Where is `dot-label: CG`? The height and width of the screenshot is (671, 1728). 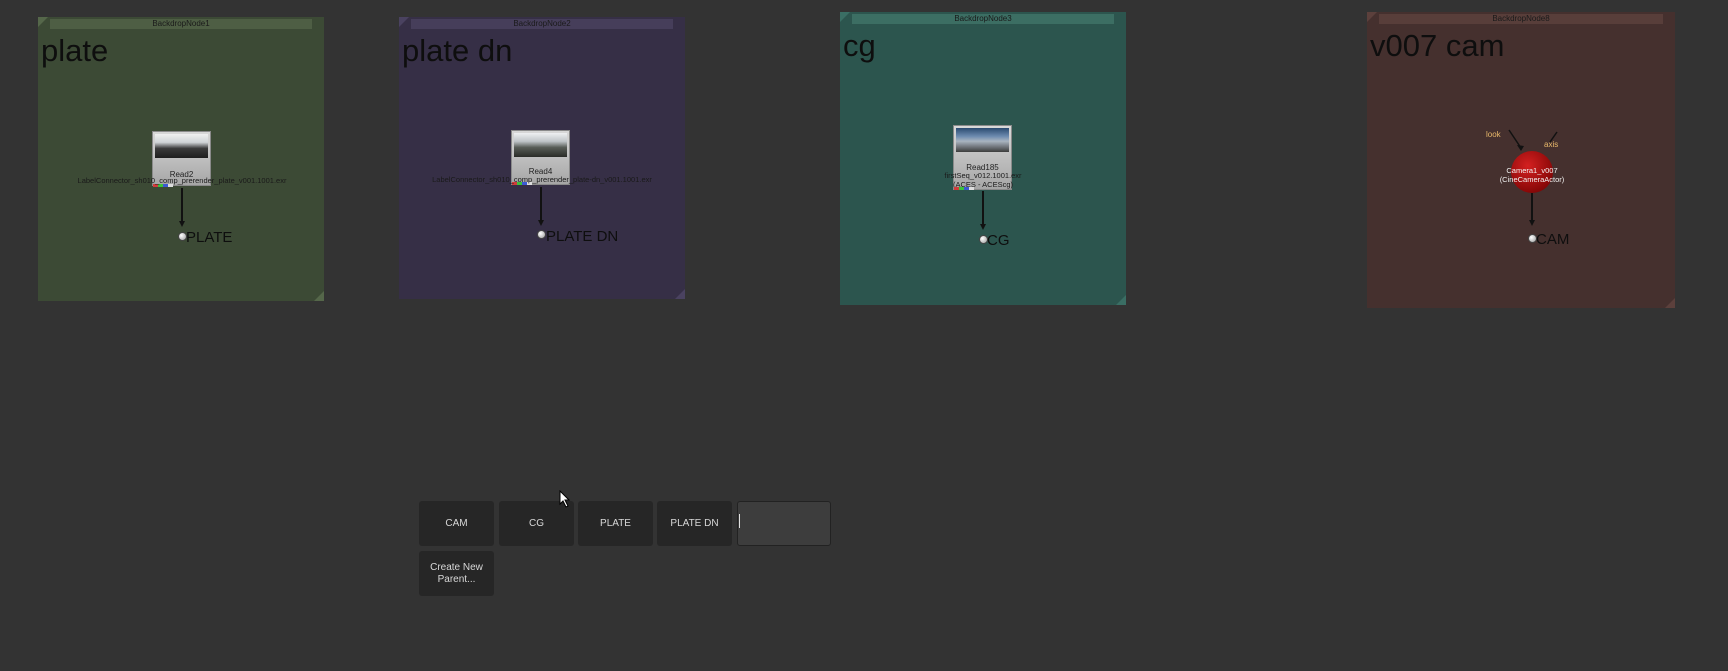
dot-label: CG is located at coordinates (998, 240).